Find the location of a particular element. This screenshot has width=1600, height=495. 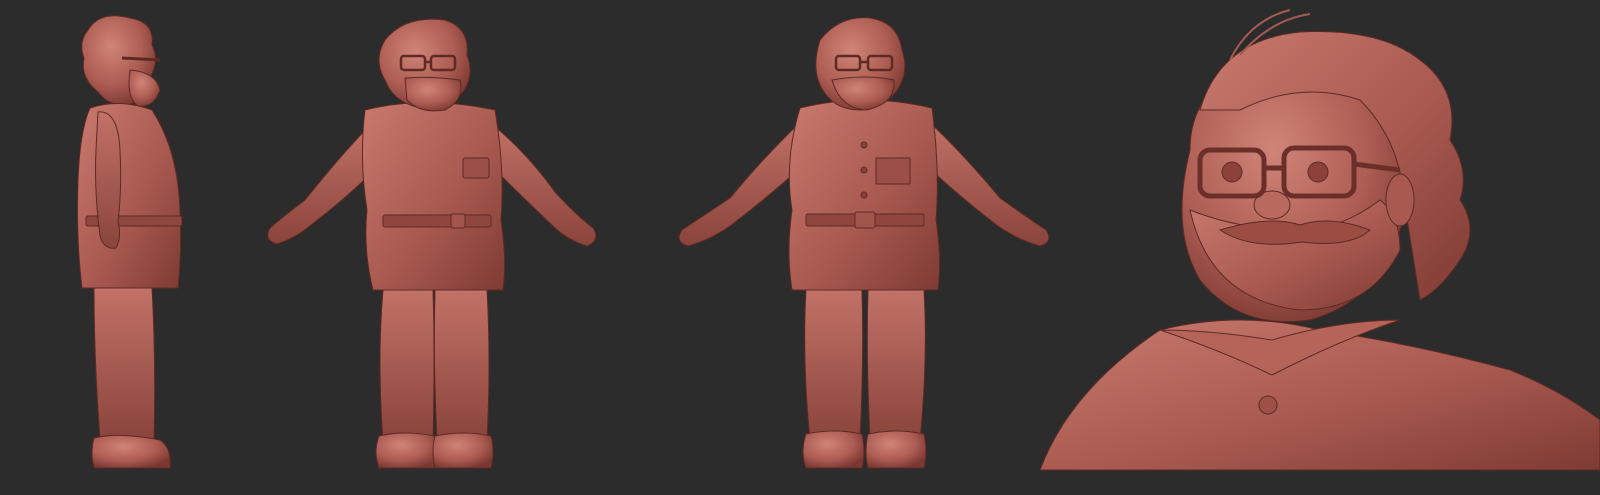

tq-left-leg is located at coordinates (407, 365).